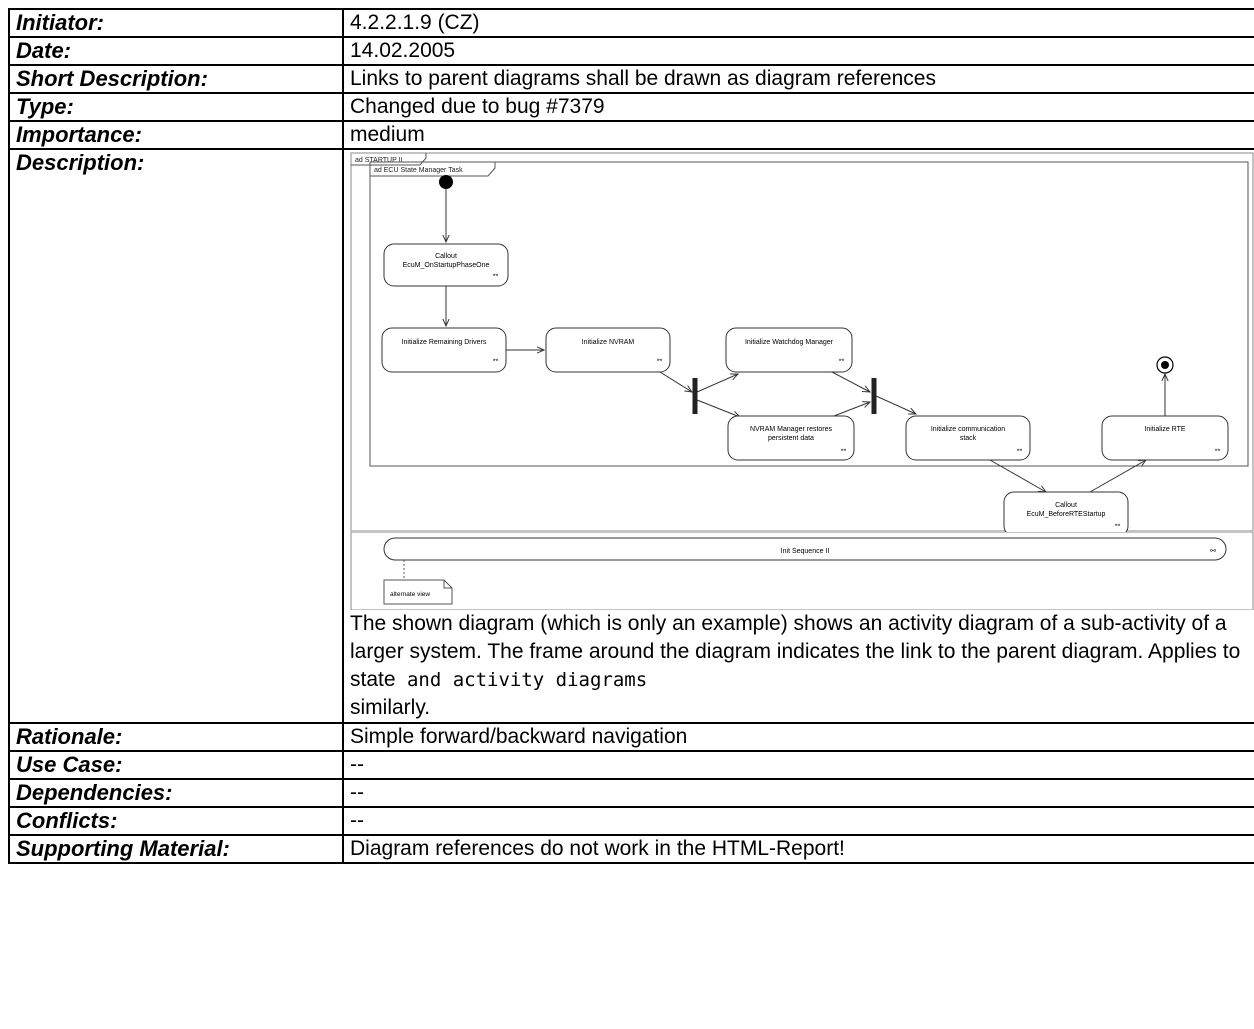 This screenshot has width=1254, height=1029. I want to click on rationale-value: Simple forward/backward navigation, so click(798, 737).